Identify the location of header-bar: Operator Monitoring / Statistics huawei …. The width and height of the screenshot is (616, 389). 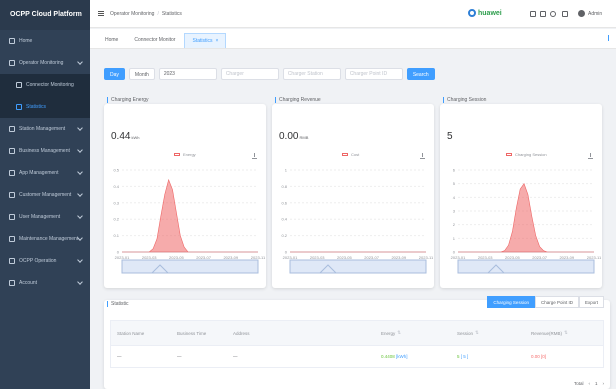
(353, 14).